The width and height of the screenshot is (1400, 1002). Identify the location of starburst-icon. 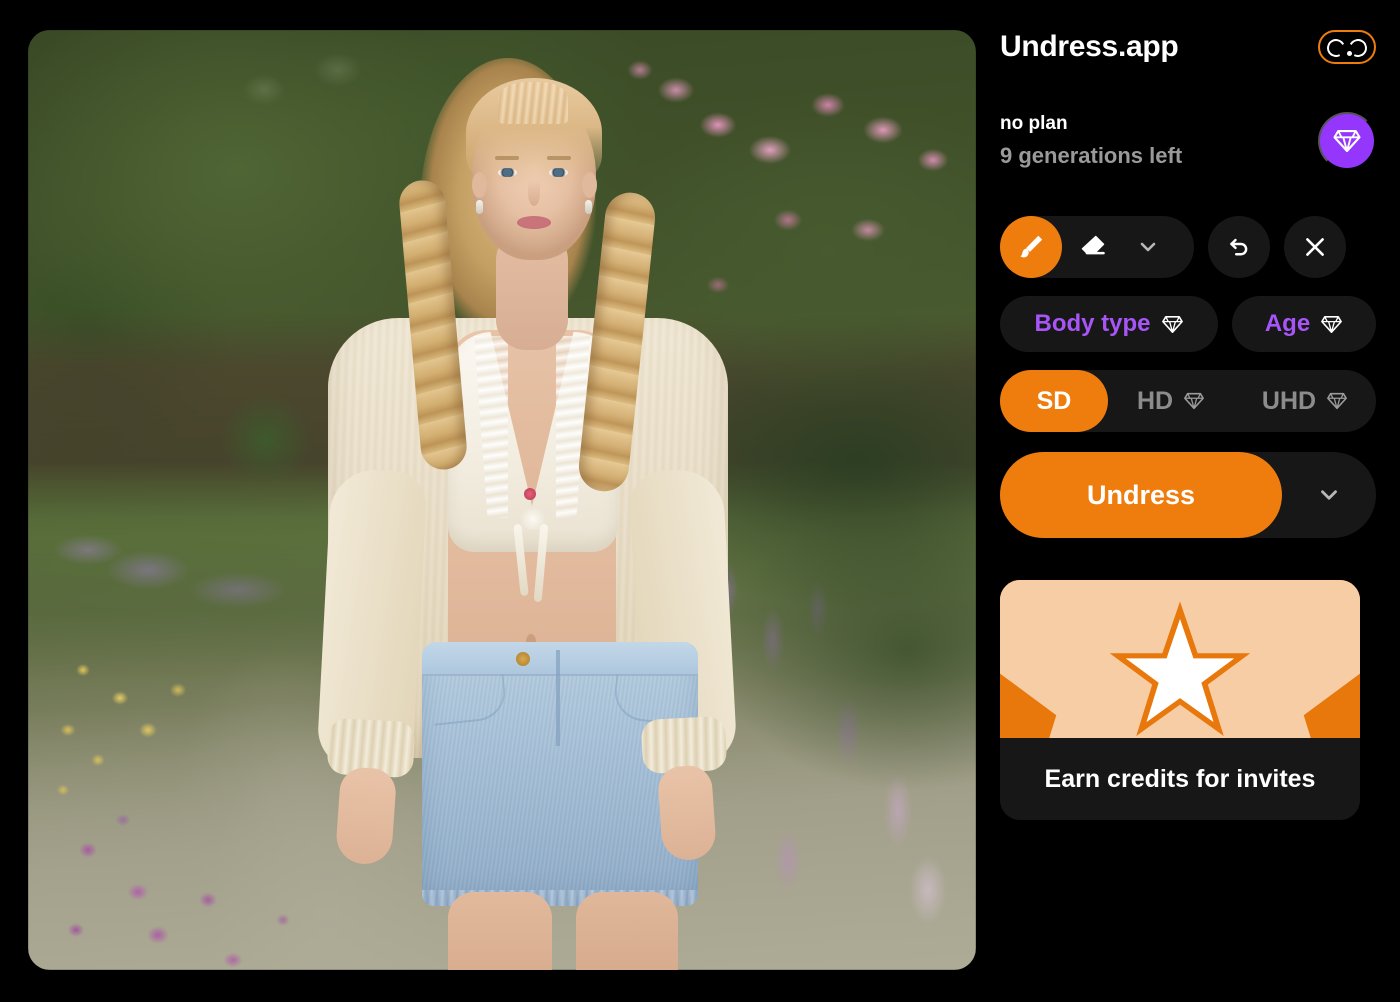
(1180, 659).